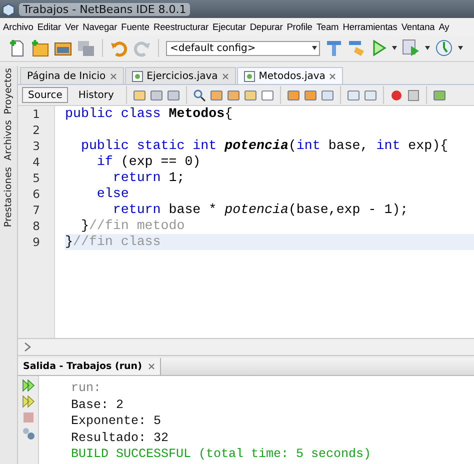 The height and width of the screenshot is (464, 474). Describe the element at coordinates (180, 27) in the screenshot. I see `menu-item: Reestructurar` at that location.